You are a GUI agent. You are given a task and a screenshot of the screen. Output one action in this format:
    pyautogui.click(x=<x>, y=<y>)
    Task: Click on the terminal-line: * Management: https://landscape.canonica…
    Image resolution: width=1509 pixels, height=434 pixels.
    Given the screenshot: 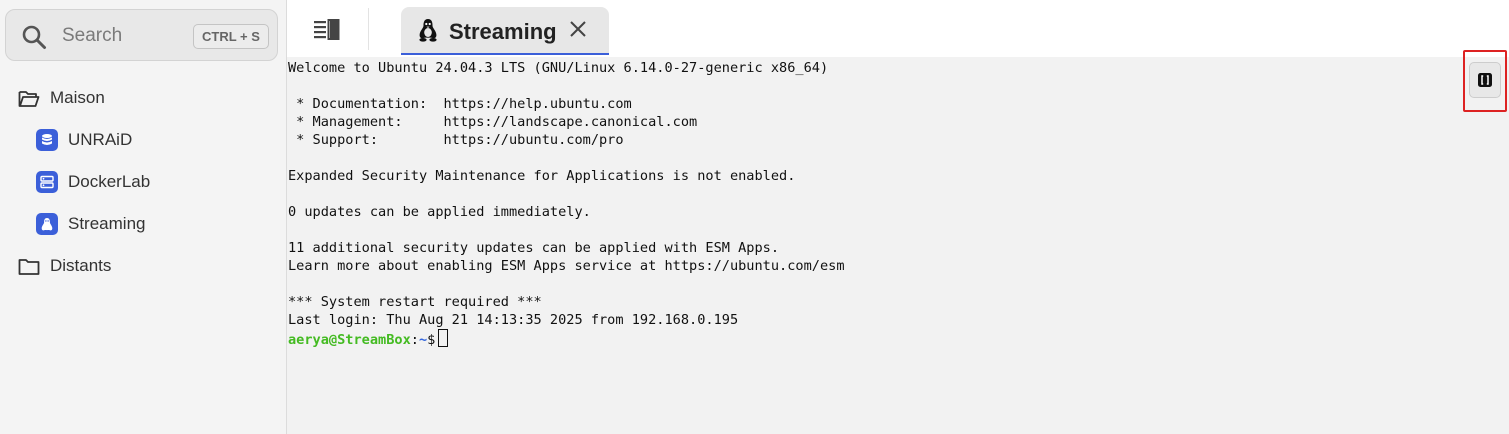 What is the action you would take?
    pyautogui.click(x=493, y=122)
    